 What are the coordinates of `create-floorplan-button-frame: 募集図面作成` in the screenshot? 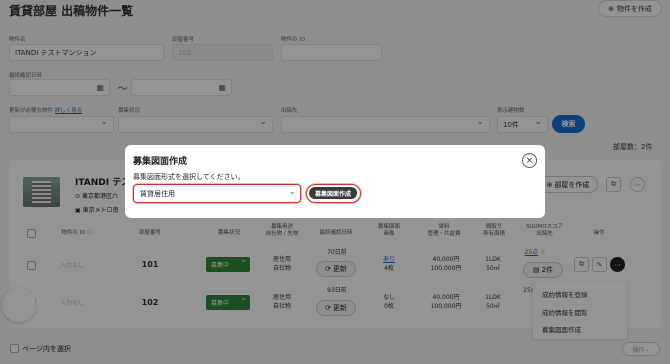 It's located at (333, 193).